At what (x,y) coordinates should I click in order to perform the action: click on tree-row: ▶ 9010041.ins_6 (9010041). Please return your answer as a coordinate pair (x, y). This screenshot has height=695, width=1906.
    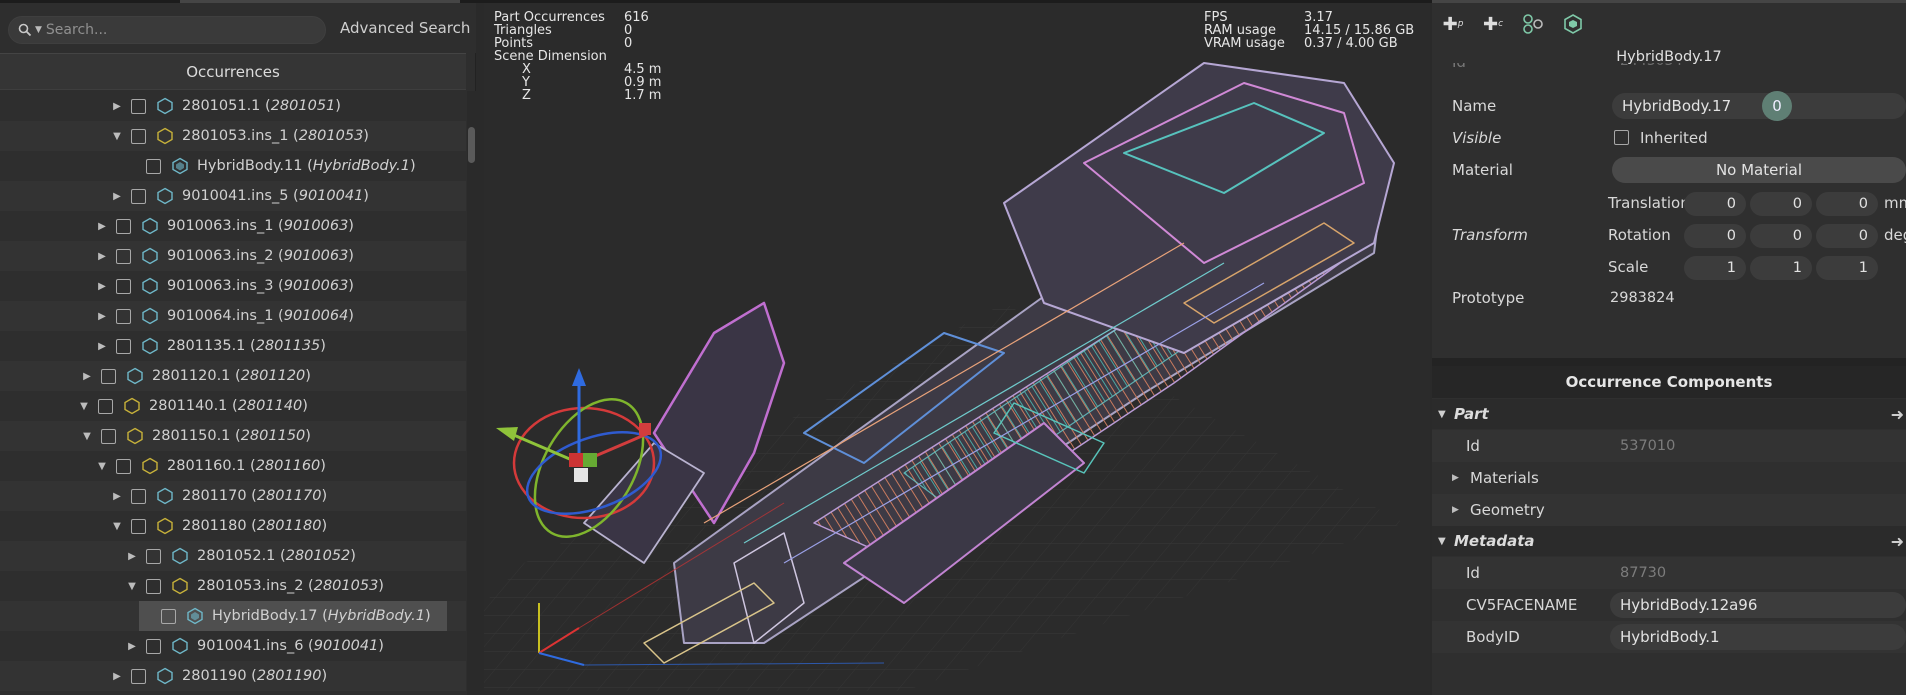
    Looking at the image, I should click on (233, 646).